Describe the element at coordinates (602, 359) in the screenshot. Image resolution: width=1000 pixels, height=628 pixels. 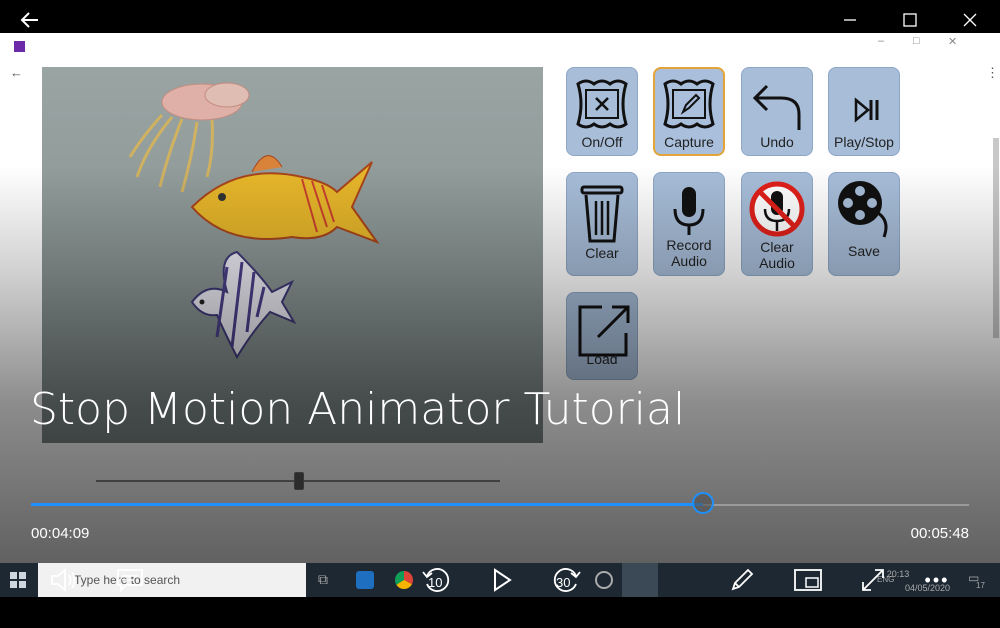
I see `load-label: Load` at that location.